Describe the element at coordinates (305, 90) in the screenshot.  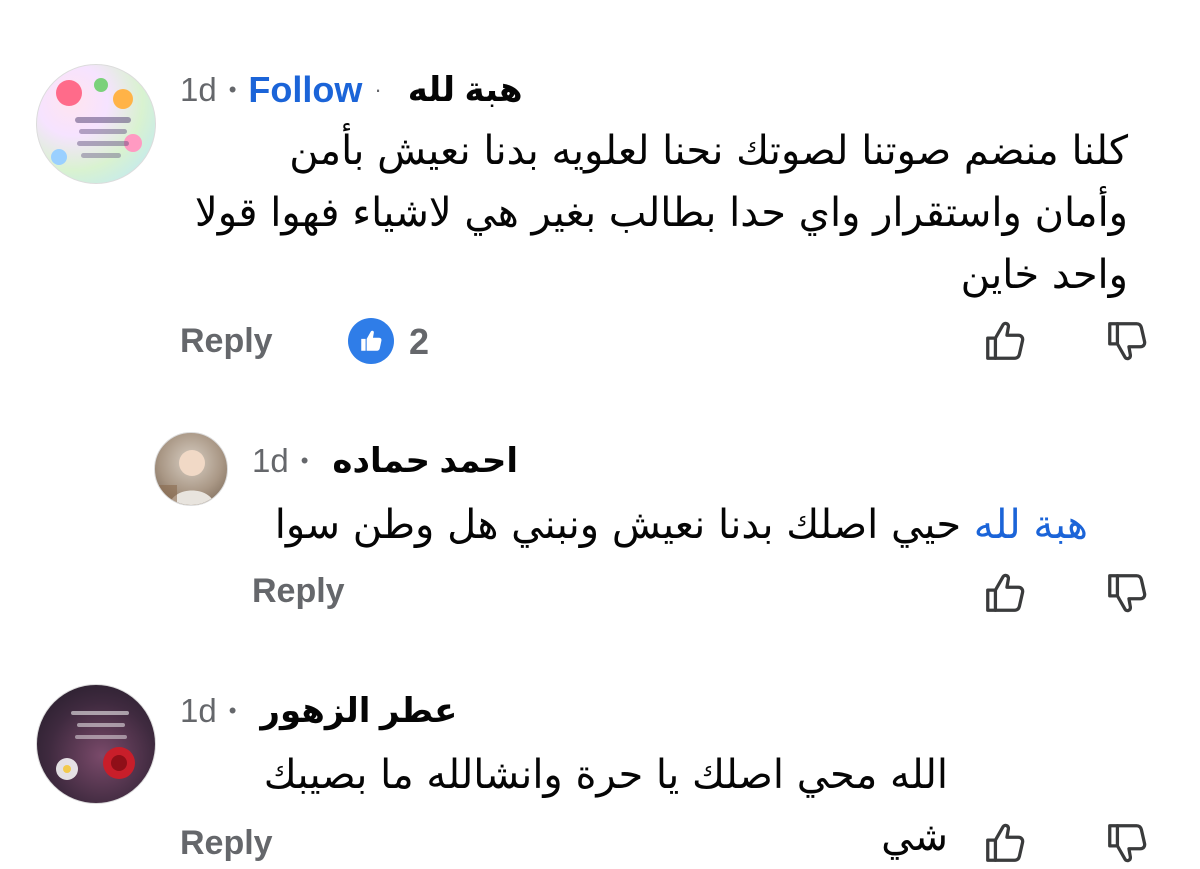
I see `follow-button: Follow` at that location.